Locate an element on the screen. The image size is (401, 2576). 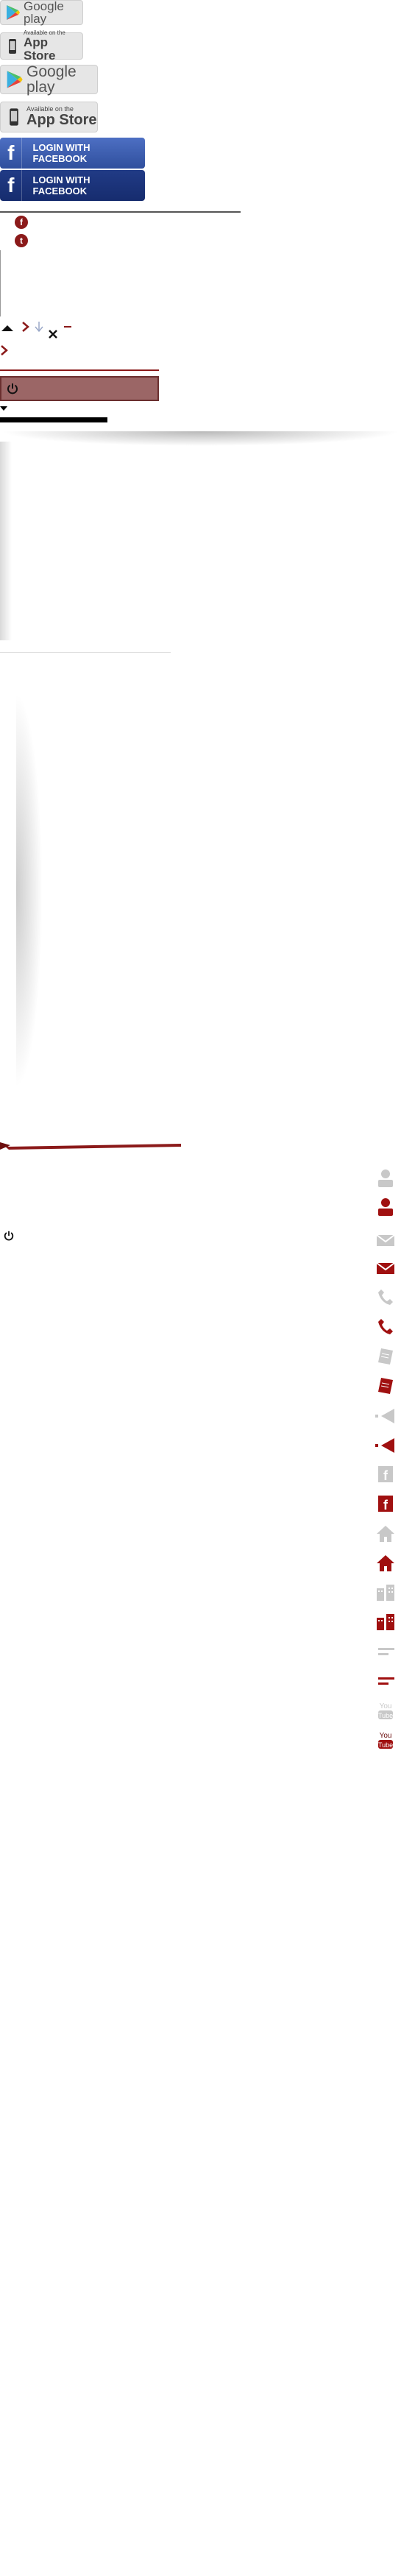
black-bar is located at coordinates (53, 419).